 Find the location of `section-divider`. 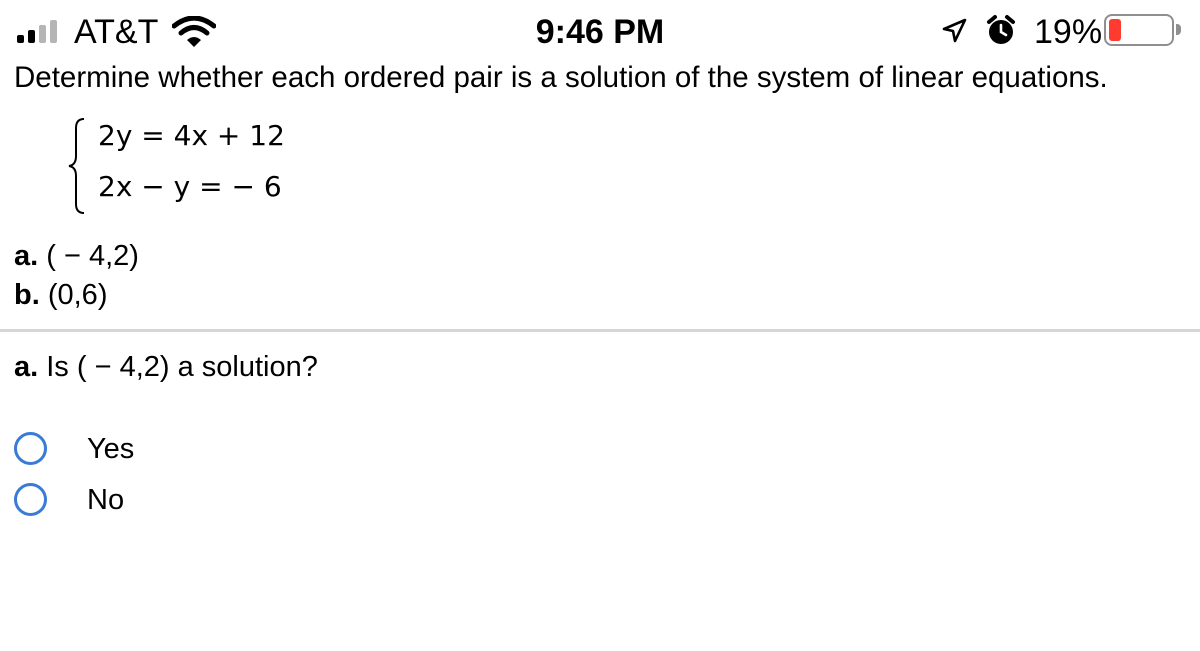

section-divider is located at coordinates (600, 330).